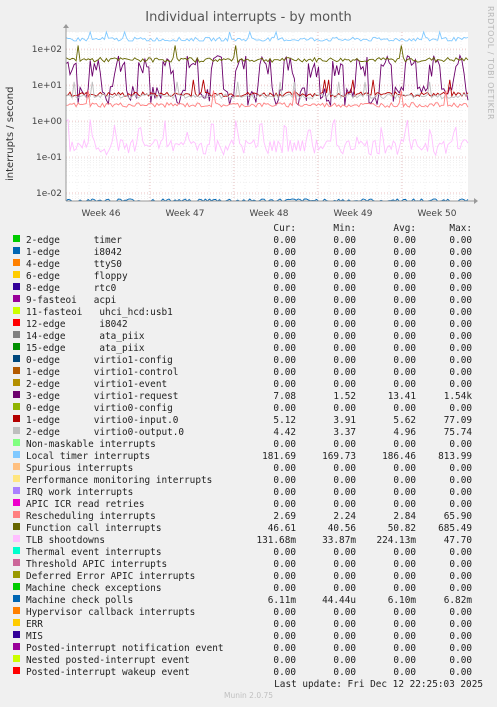 The height and width of the screenshot is (707, 497). Describe the element at coordinates (49, 158) in the screenshot. I see `y-tick-label: 1e-01` at that location.